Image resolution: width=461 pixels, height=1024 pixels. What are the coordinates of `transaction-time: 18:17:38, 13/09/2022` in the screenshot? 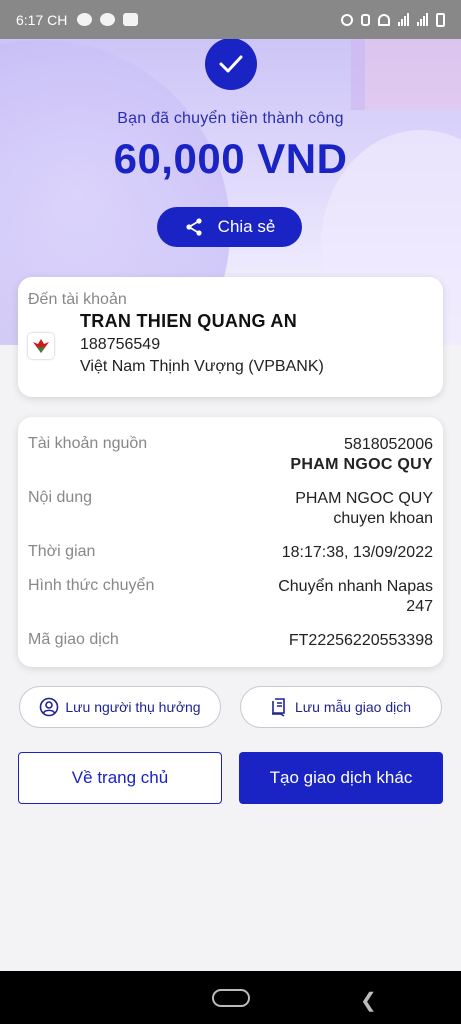 It's located at (357, 552).